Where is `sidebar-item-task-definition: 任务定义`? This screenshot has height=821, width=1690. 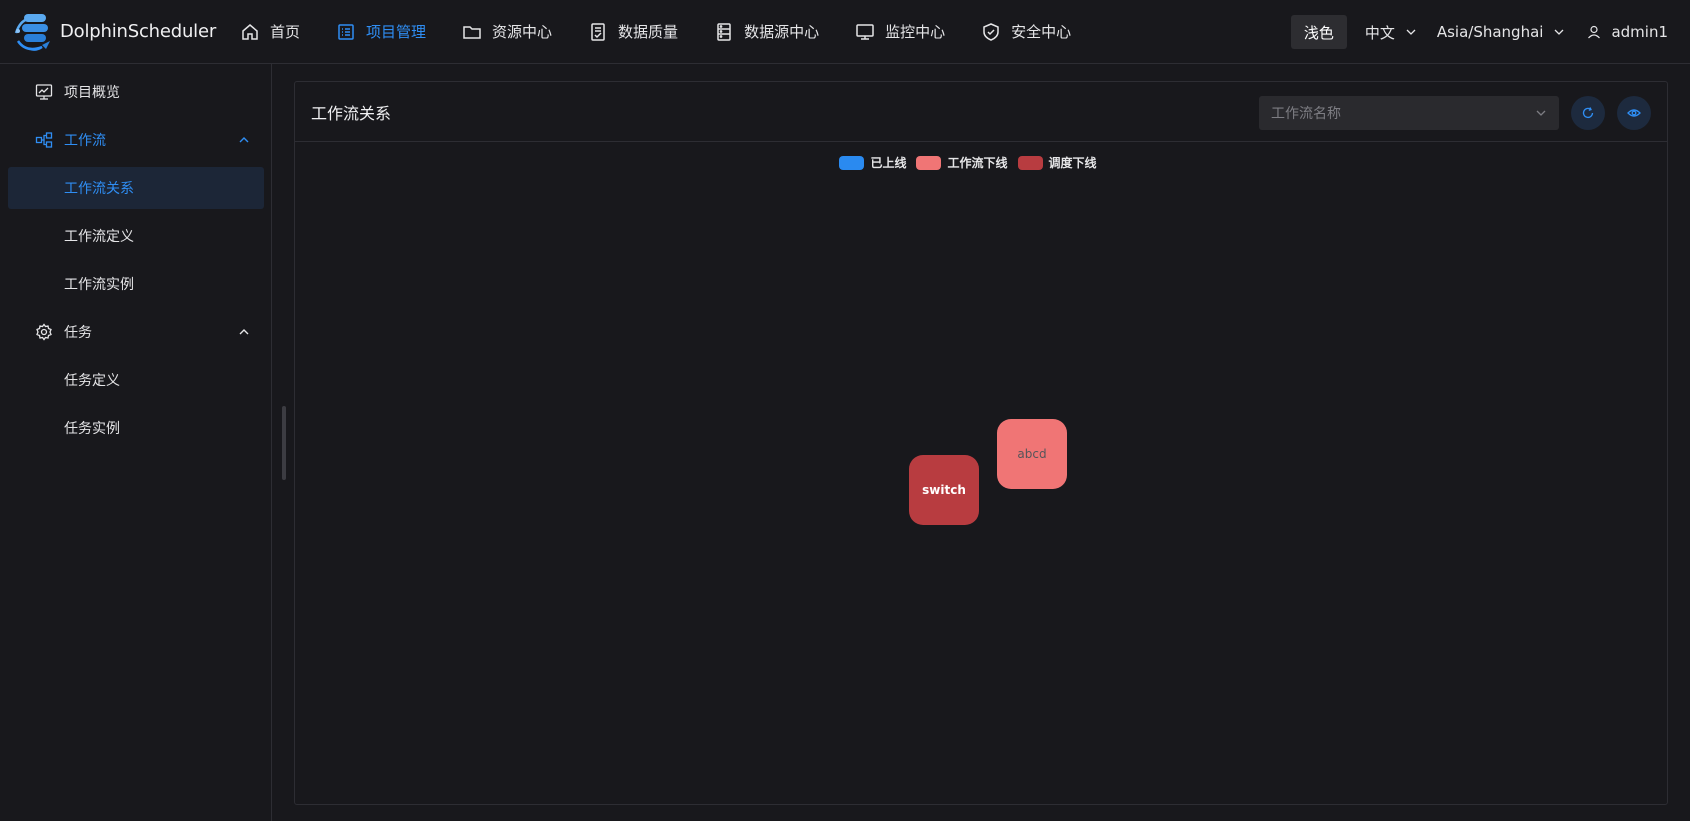
sidebar-item-task-definition: 任务定义 is located at coordinates (136, 380).